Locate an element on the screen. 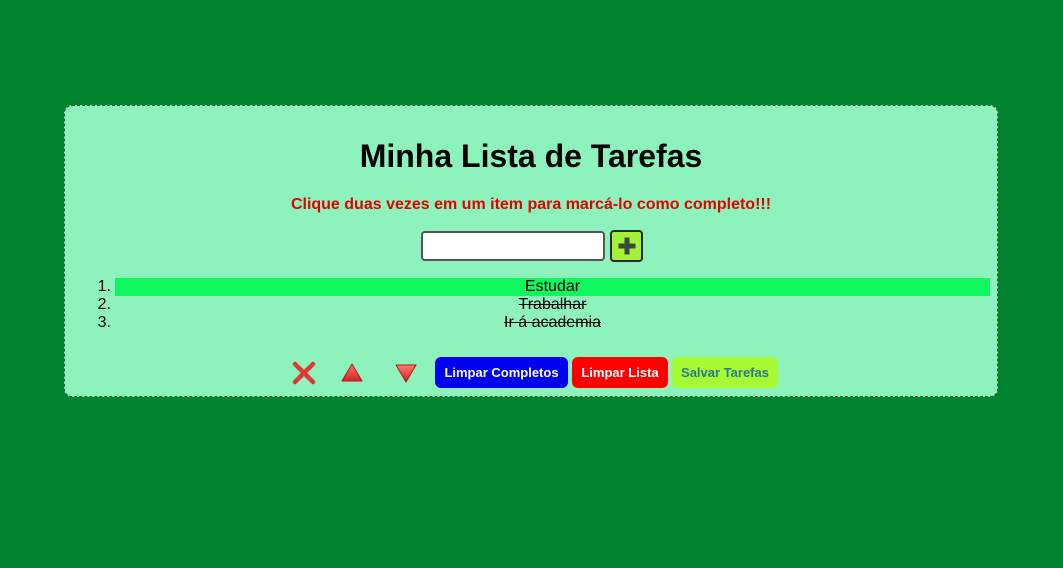  red-triangle-down-icon is located at coordinates (406, 373).